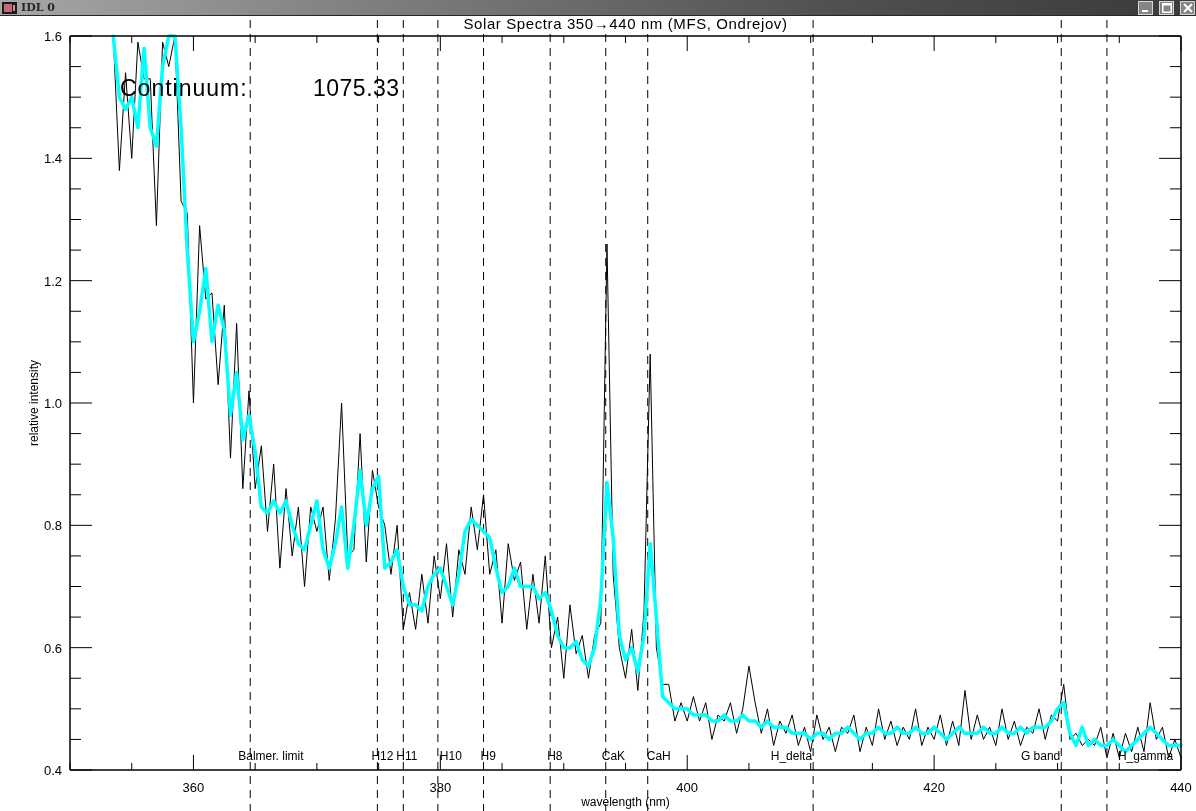 Image resolution: width=1196 pixels, height=811 pixels. I want to click on tick-label: 420, so click(934, 787).